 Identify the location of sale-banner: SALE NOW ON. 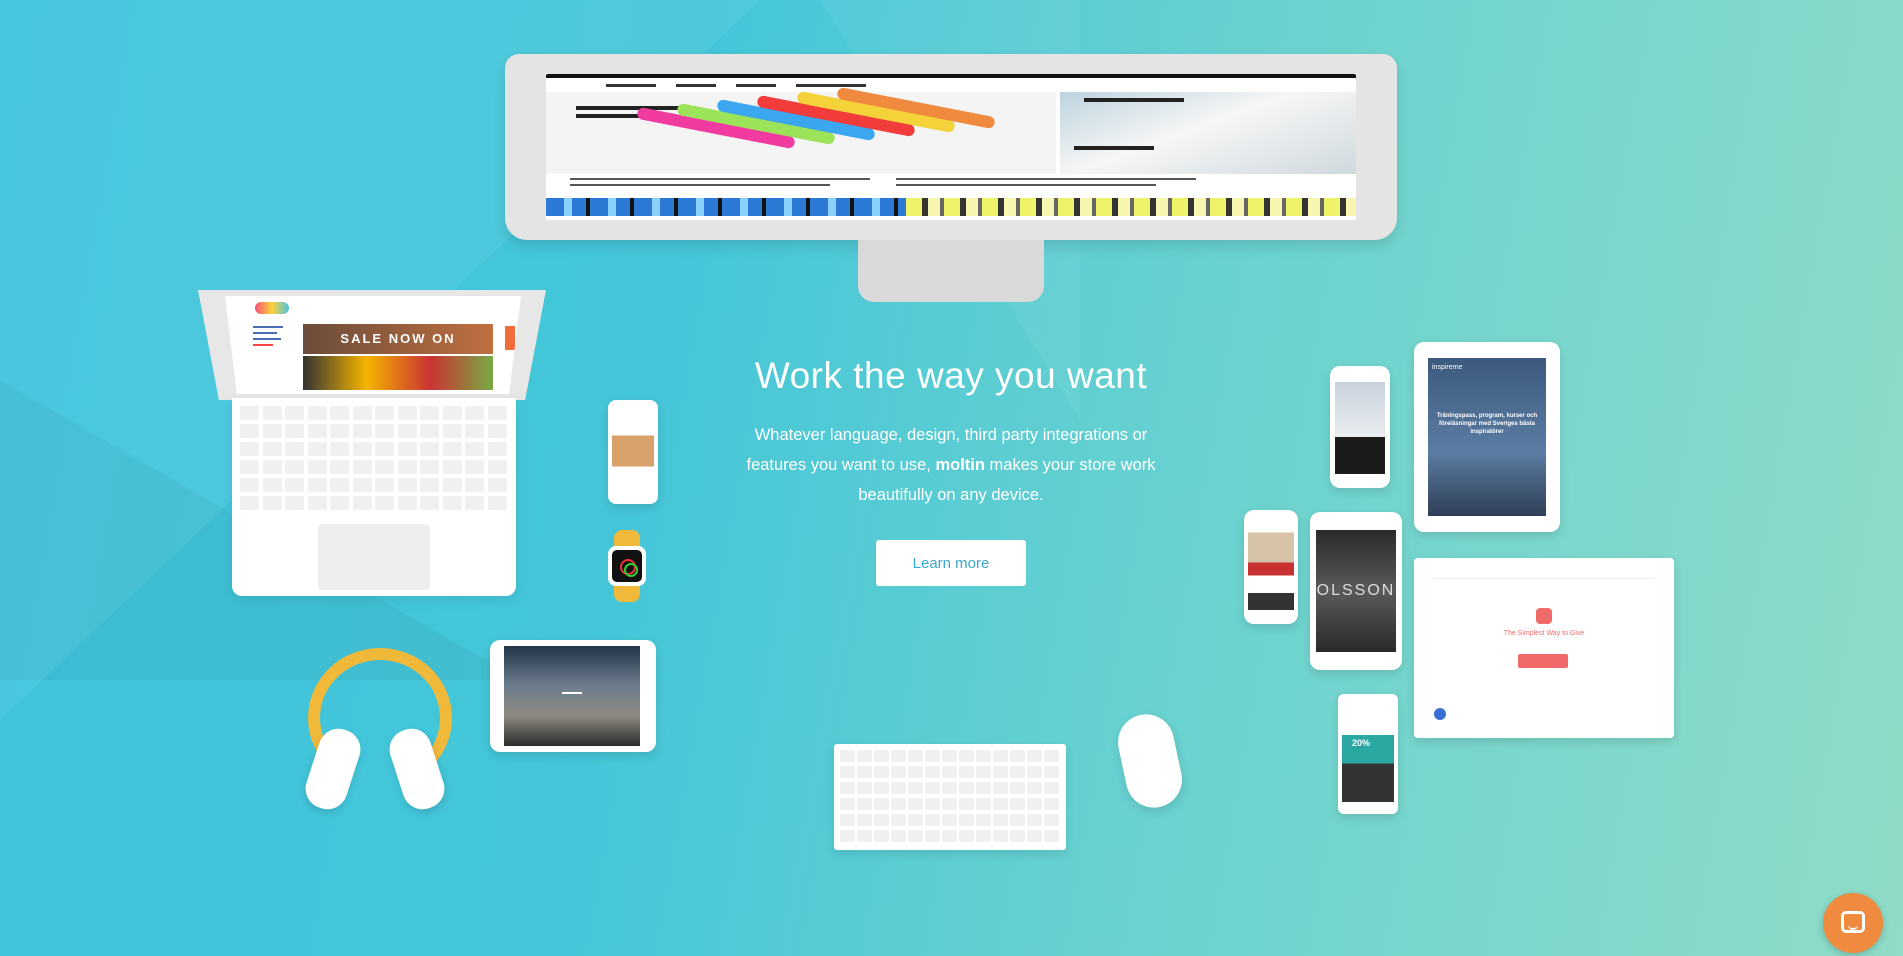
(398, 339).